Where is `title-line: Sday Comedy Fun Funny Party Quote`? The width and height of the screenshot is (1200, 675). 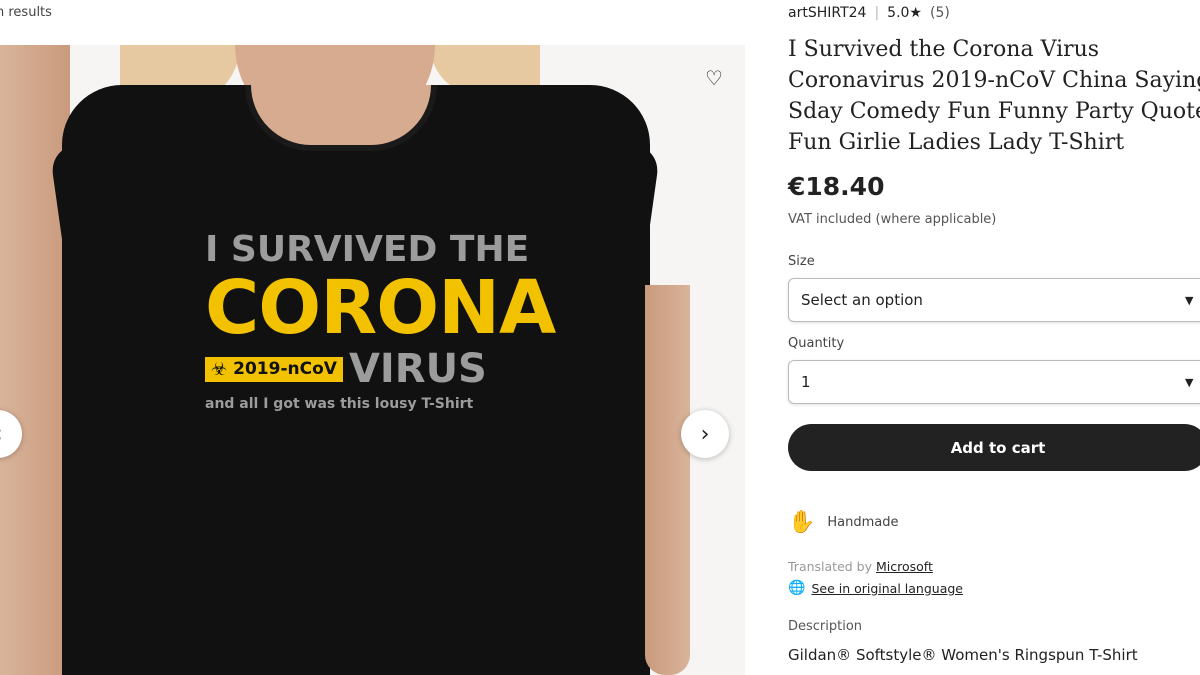
title-line: Sday Comedy Fun Funny Party Quote is located at coordinates (994, 111).